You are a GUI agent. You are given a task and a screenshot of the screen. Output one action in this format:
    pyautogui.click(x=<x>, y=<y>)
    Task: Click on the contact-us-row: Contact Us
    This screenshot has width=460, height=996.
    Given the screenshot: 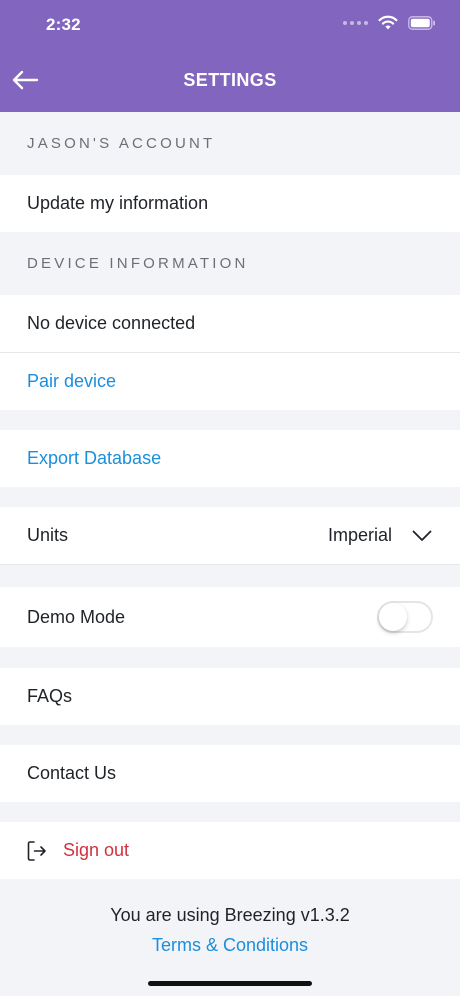 What is the action you would take?
    pyautogui.click(x=230, y=773)
    